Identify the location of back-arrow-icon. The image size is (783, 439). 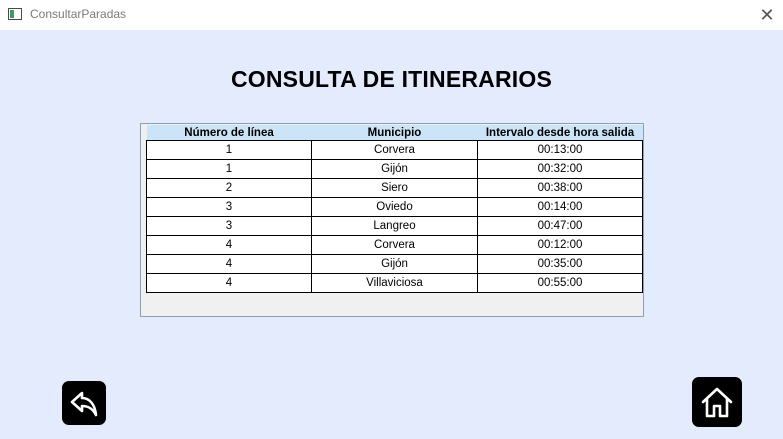
(84, 404).